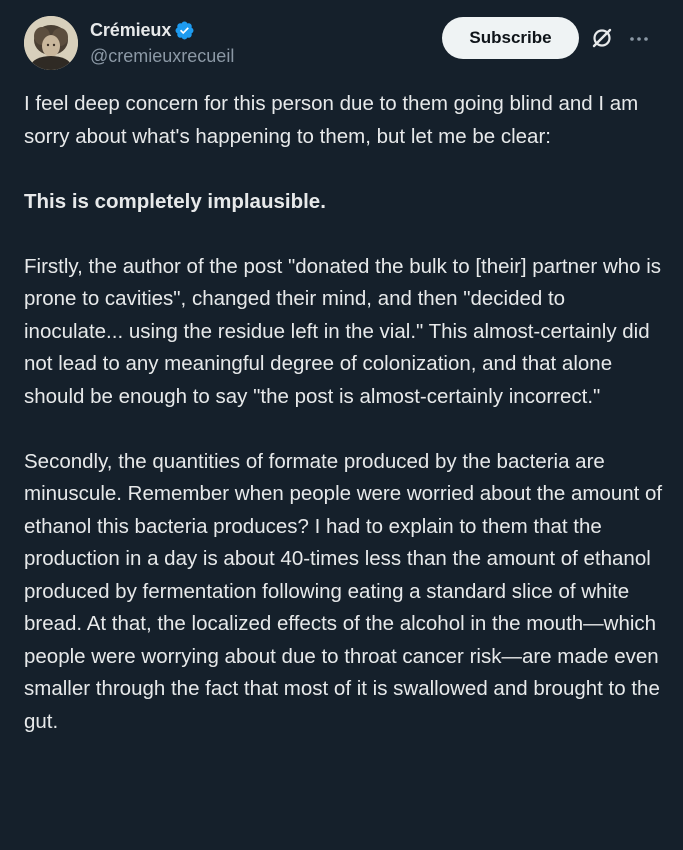 Image resolution: width=683 pixels, height=850 pixels. What do you see at coordinates (510, 38) in the screenshot?
I see `subscribe-button: Subscribe` at bounding box center [510, 38].